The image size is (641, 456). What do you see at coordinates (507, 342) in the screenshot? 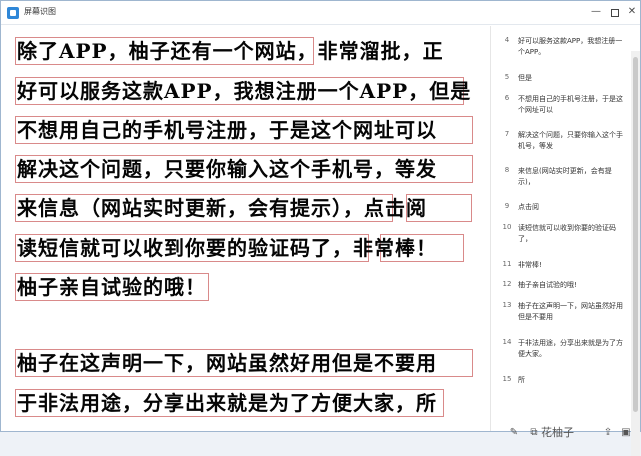
I see `list-number: 14` at bounding box center [507, 342].